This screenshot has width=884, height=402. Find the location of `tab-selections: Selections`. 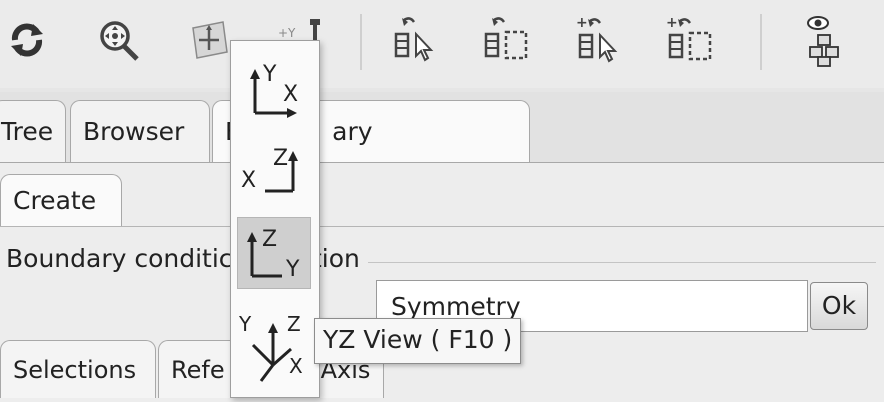

tab-selections: Selections is located at coordinates (78, 369).